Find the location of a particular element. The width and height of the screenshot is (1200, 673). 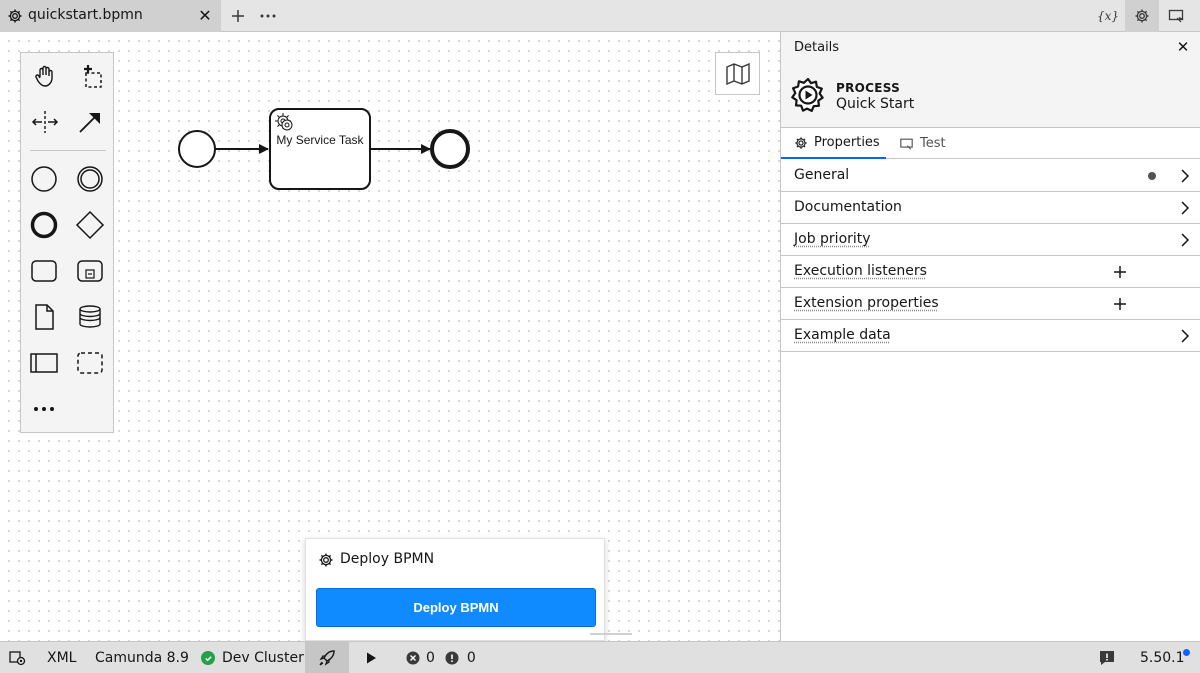

group-general: General is located at coordinates (990, 176).